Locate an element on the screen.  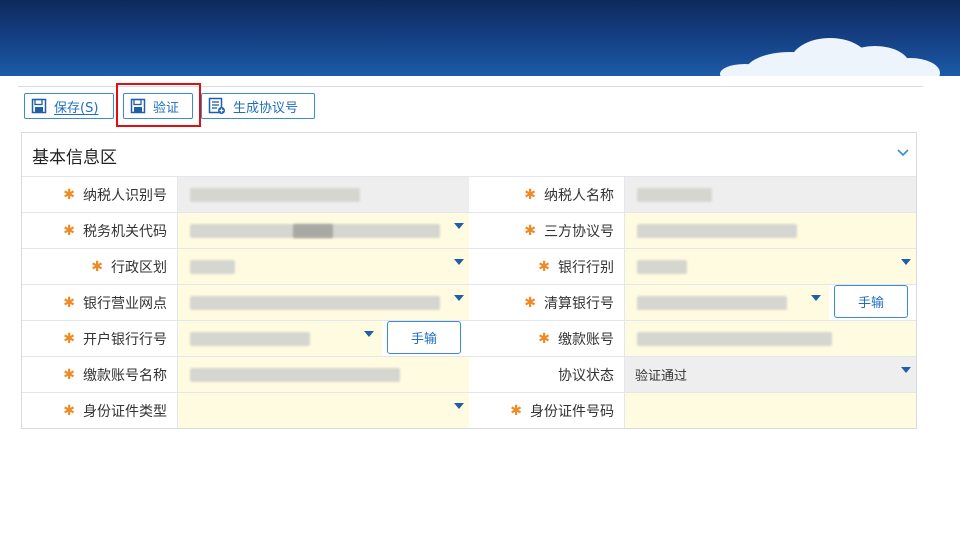
opening-bank-manual-button: 手输 is located at coordinates (424, 337).